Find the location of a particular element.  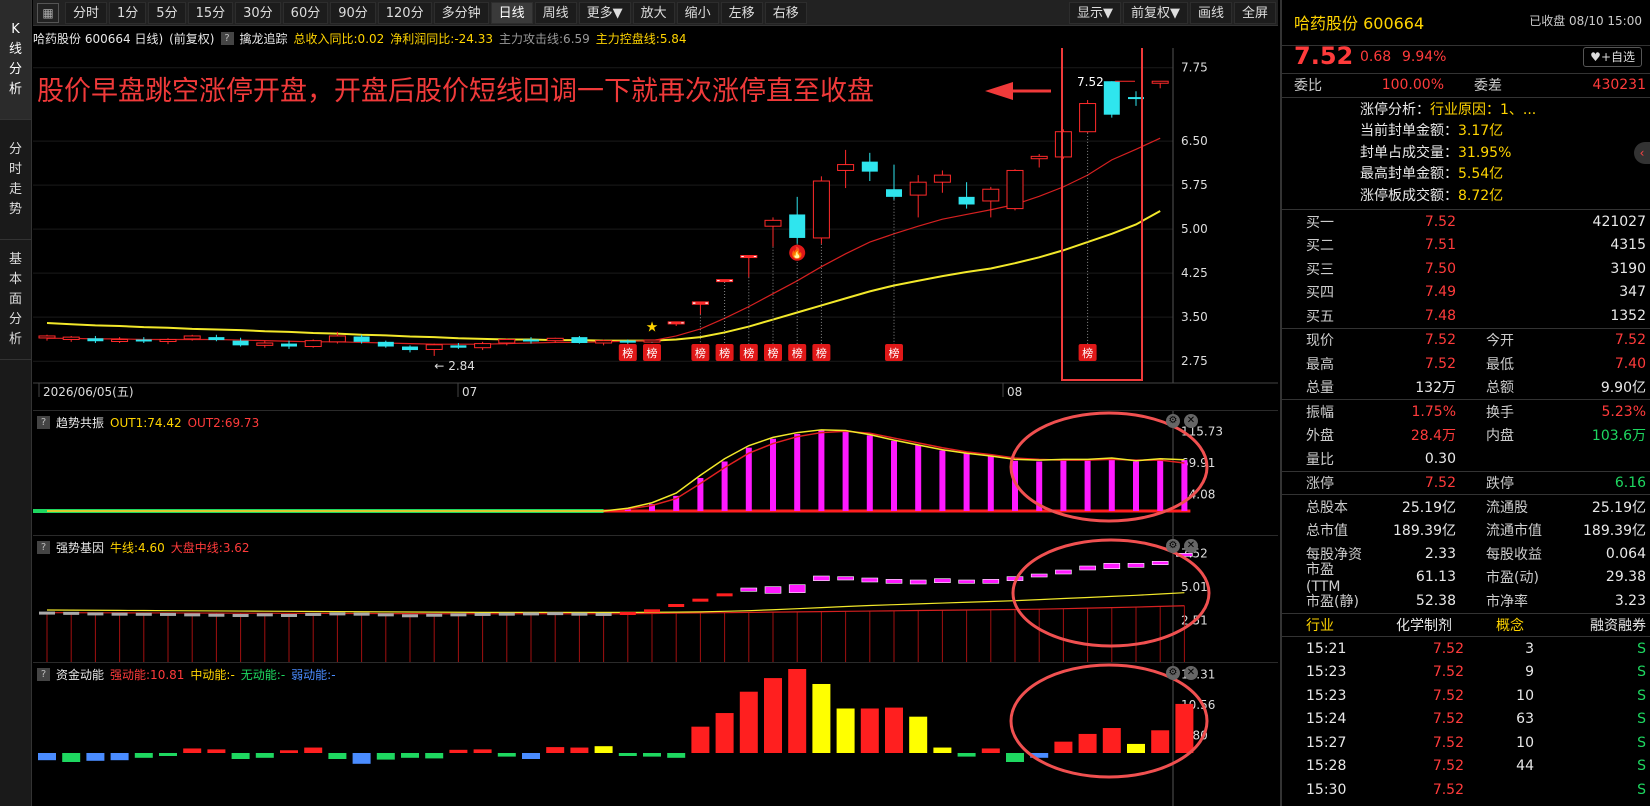

limit-analysis-row: 当前封单金额：3.17亿 is located at coordinates (1432, 131).